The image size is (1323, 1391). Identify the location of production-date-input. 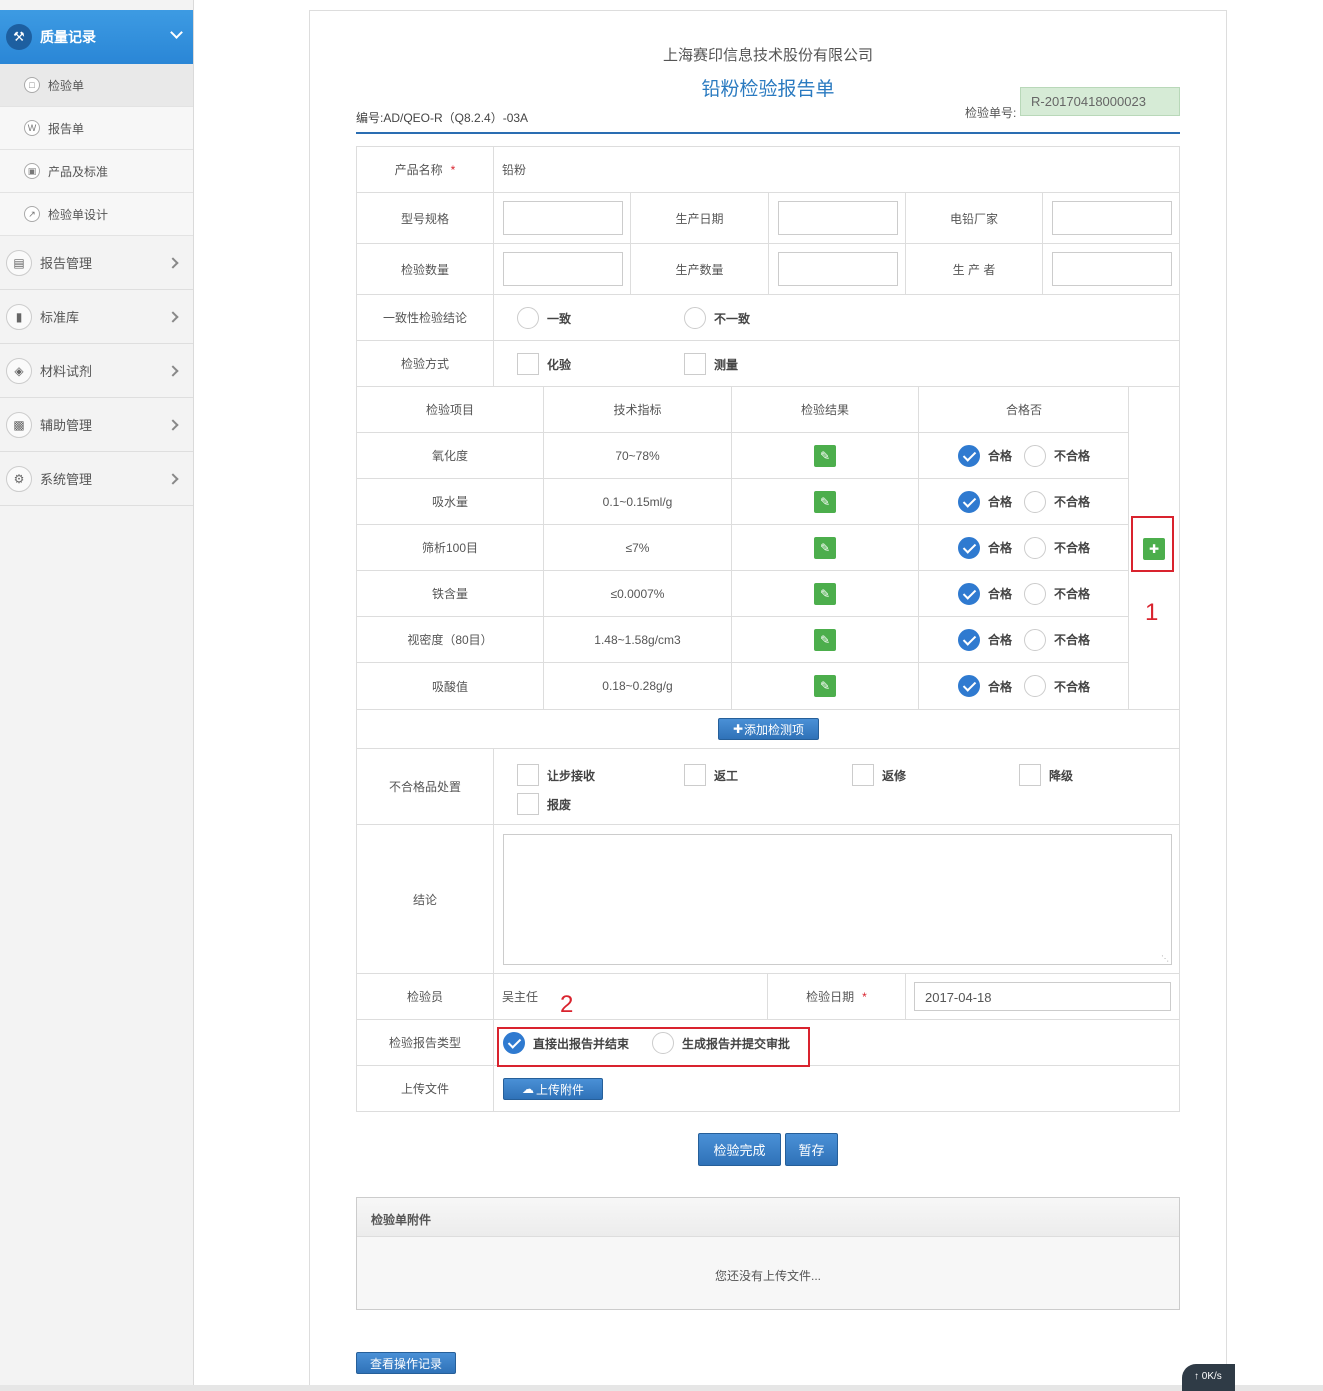
(838, 218).